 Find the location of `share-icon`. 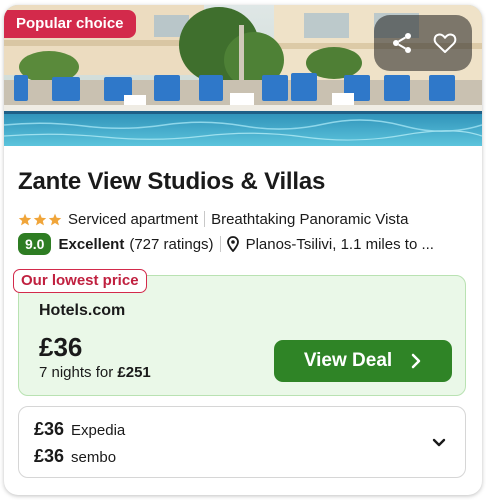

share-icon is located at coordinates (401, 43).